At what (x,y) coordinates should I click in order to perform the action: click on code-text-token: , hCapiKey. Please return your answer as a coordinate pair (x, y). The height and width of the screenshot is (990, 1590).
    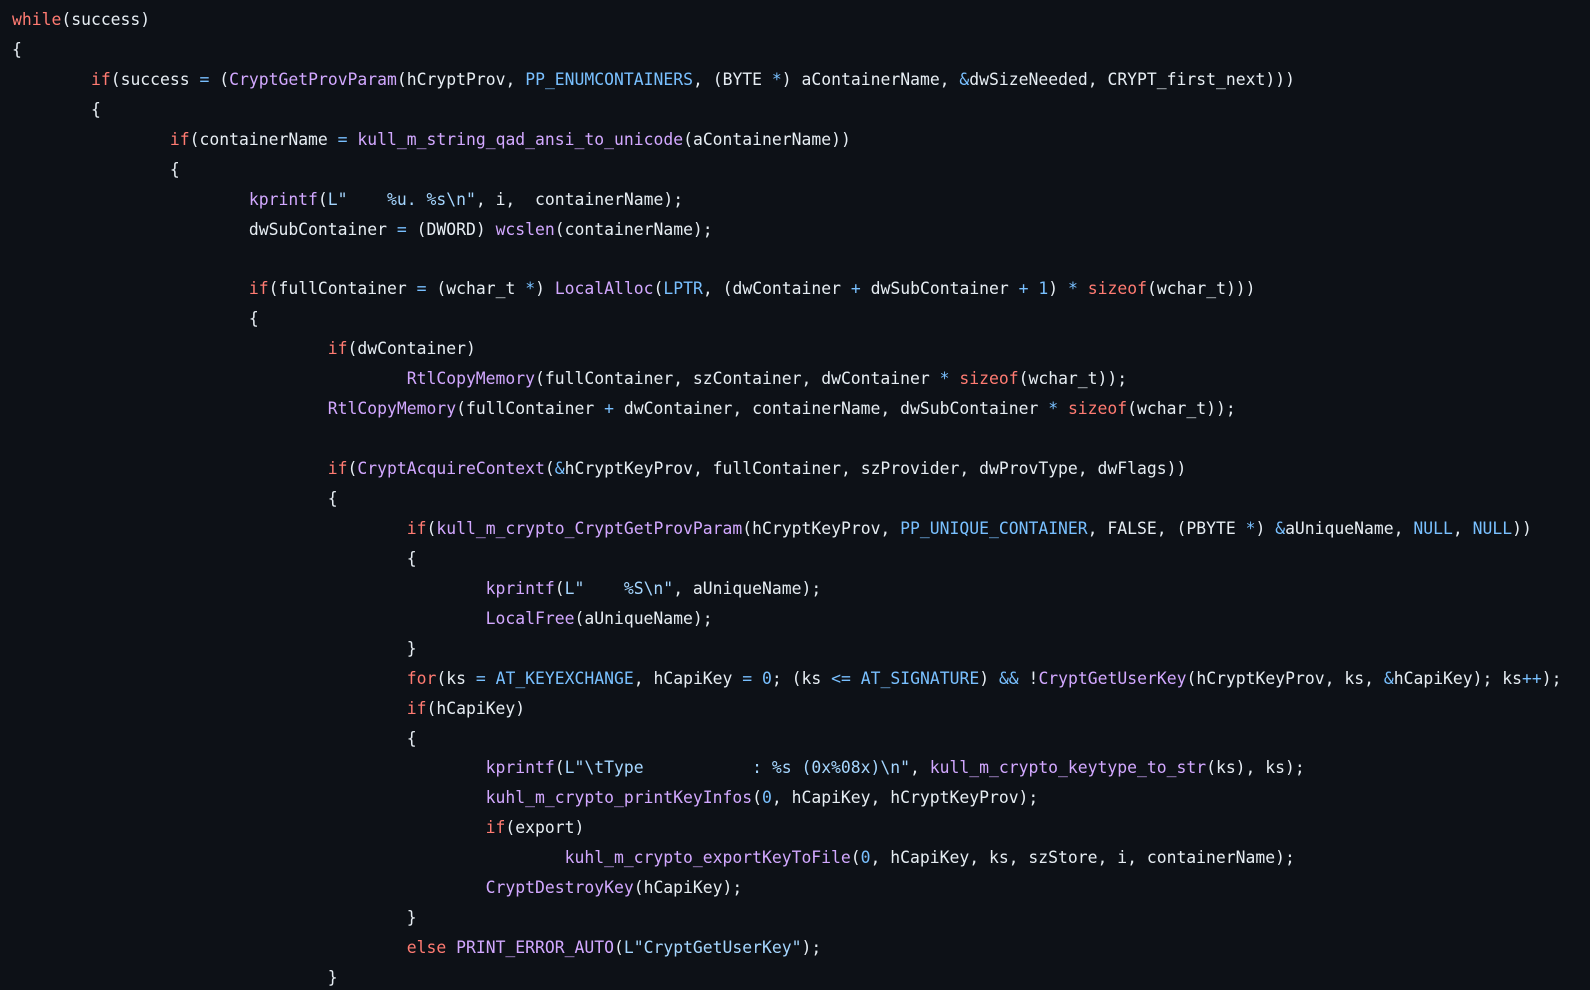
    Looking at the image, I should click on (688, 678).